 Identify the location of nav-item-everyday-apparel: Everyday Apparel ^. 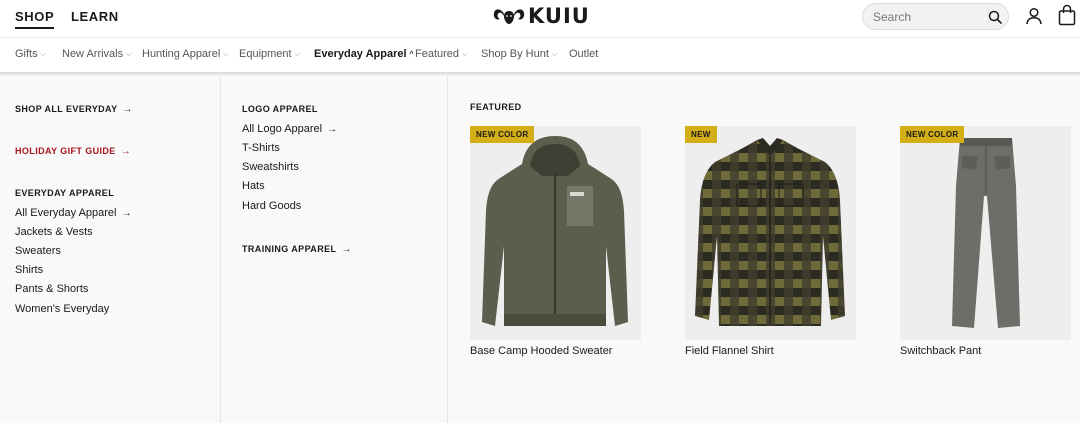
(364, 54).